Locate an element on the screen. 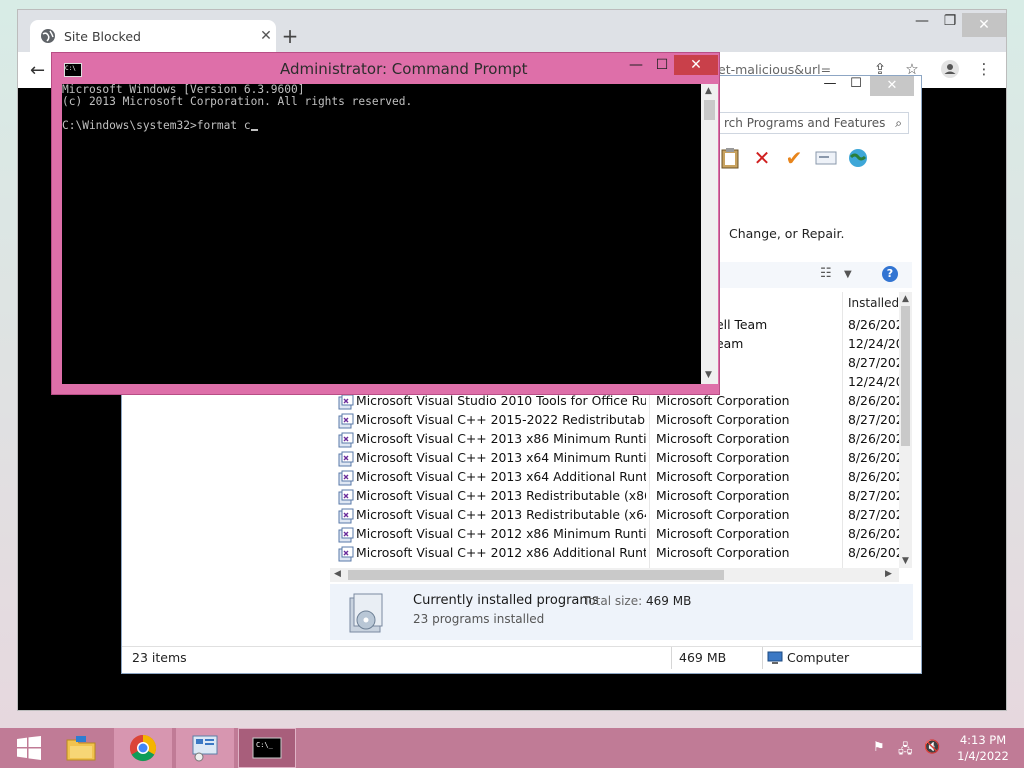 The image size is (1024, 768). pf-toolbar: ✕ ✔ is located at coordinates (794, 158).